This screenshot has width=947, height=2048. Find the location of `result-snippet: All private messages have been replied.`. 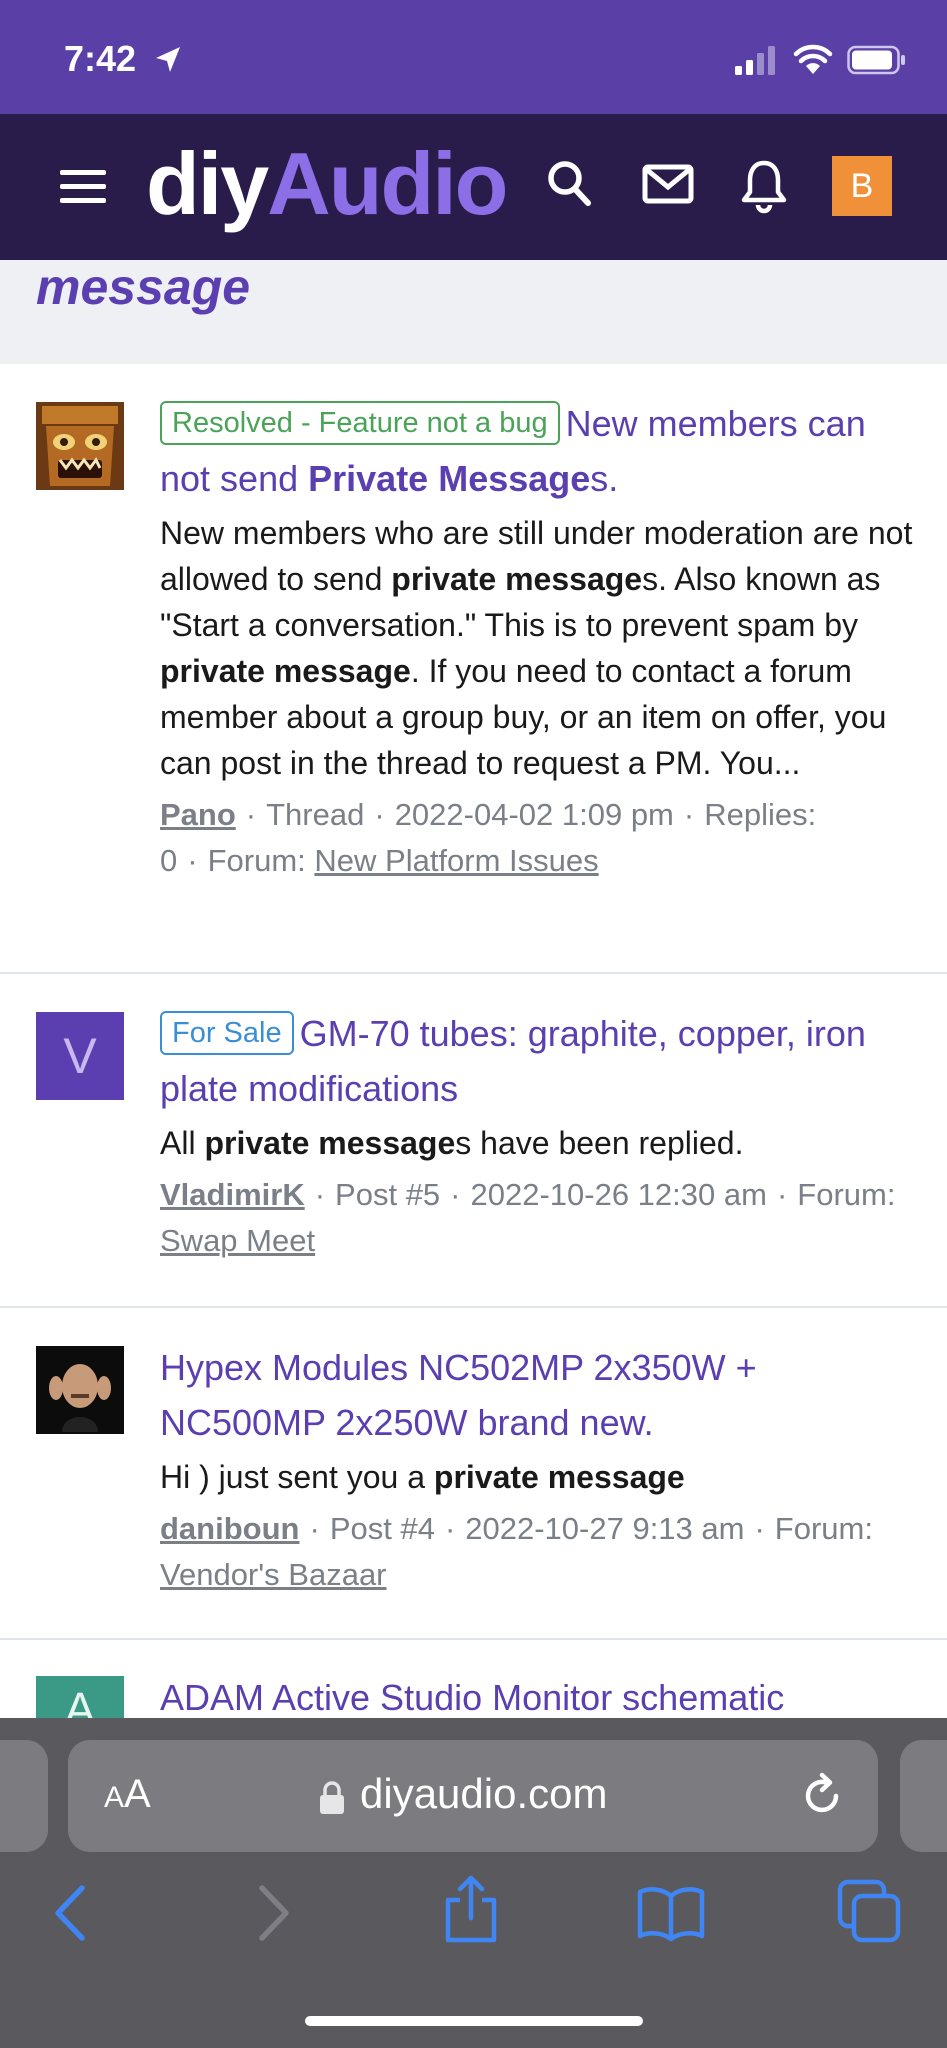

result-snippet: All private messages have been replied. is located at coordinates (540, 1143).